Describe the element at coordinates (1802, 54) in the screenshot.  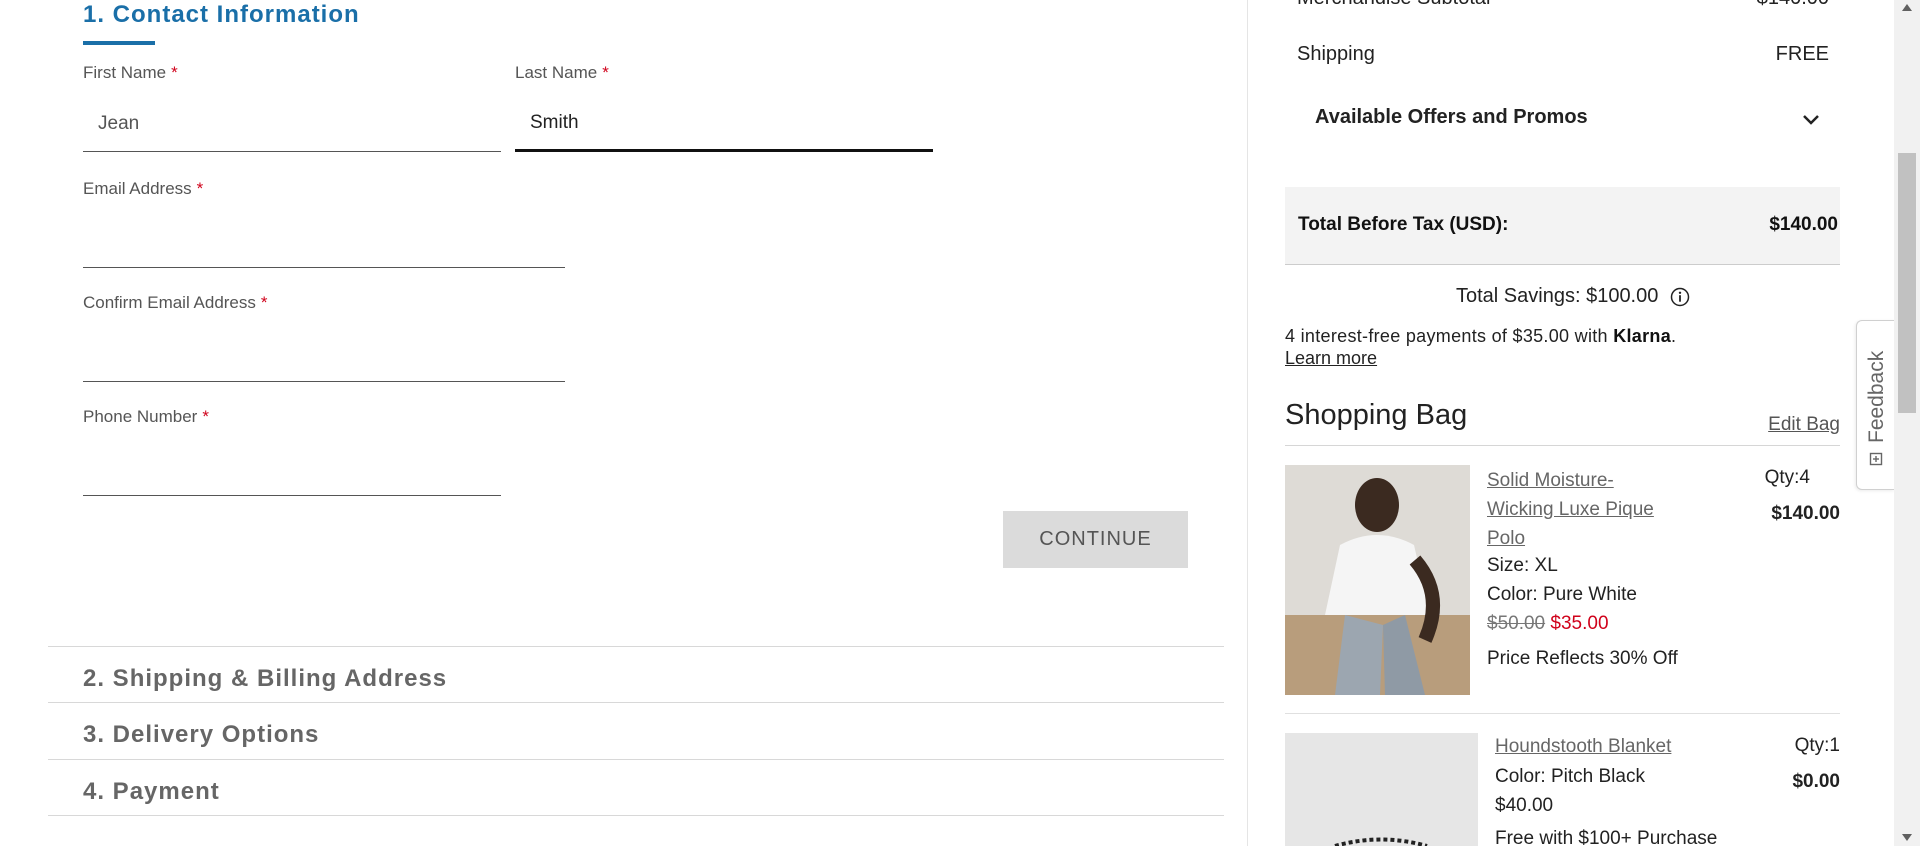
I see `shipping-value: FREE` at that location.